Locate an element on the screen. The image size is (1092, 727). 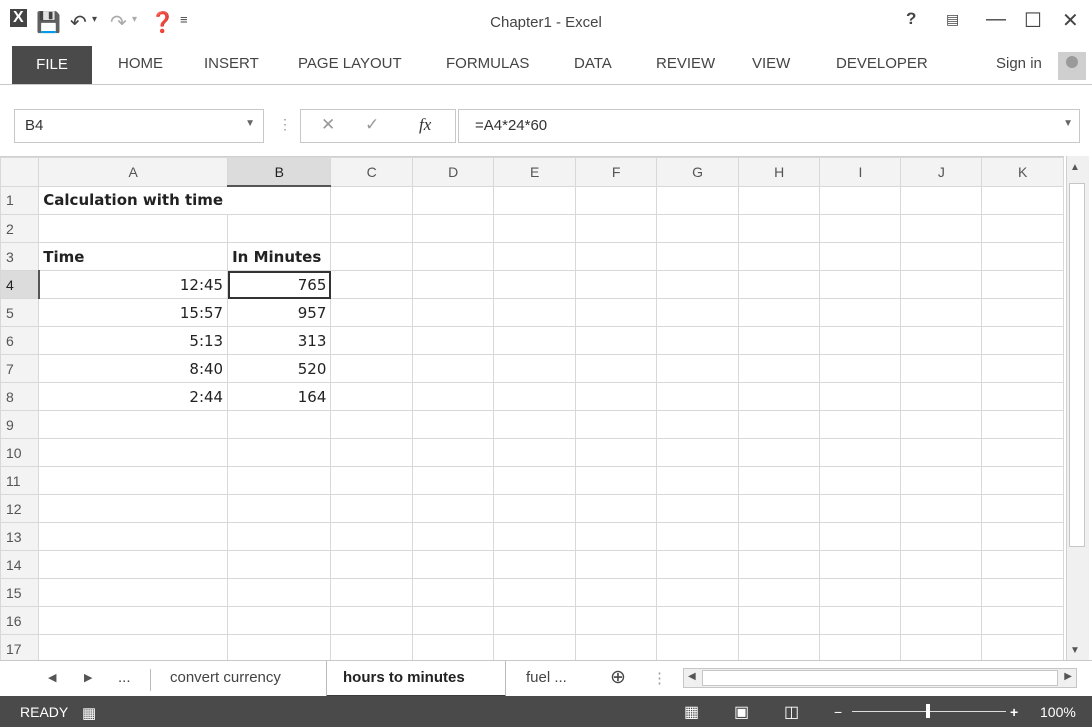
zoom-level: 100% is located at coordinates (1058, 712).